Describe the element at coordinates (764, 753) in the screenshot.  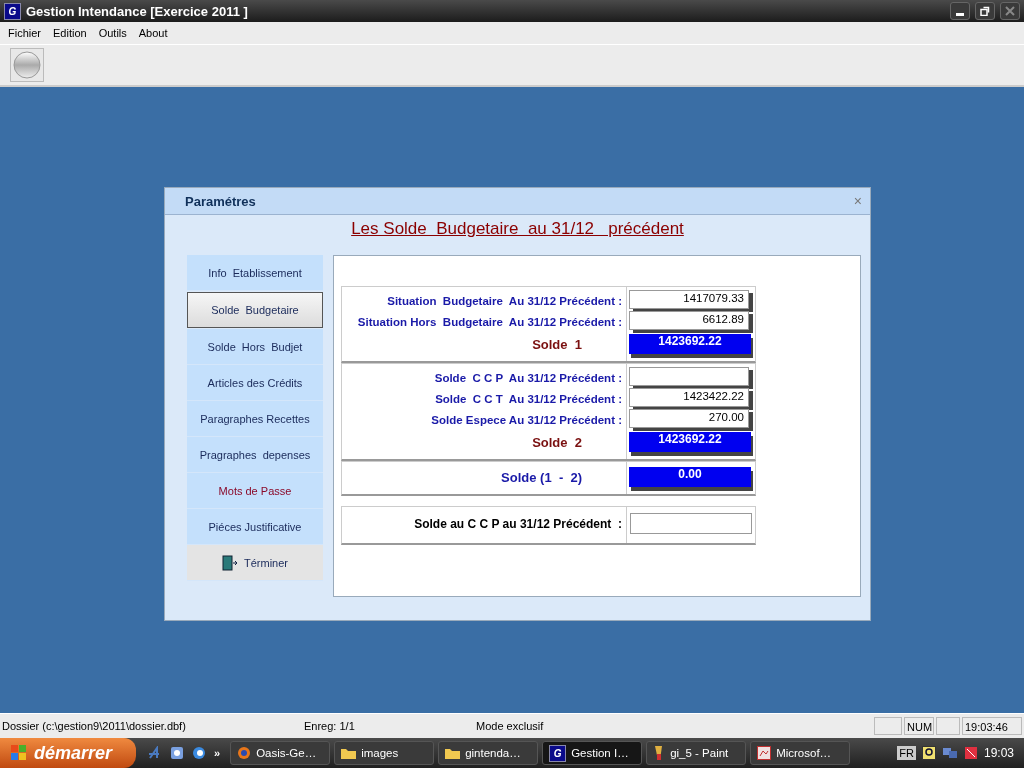
I see `document-icon` at that location.